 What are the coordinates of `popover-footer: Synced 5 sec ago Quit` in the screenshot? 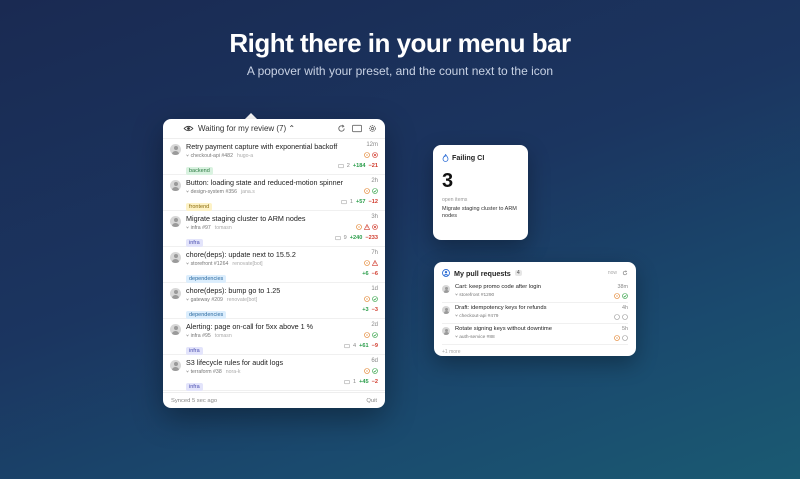 It's located at (274, 400).